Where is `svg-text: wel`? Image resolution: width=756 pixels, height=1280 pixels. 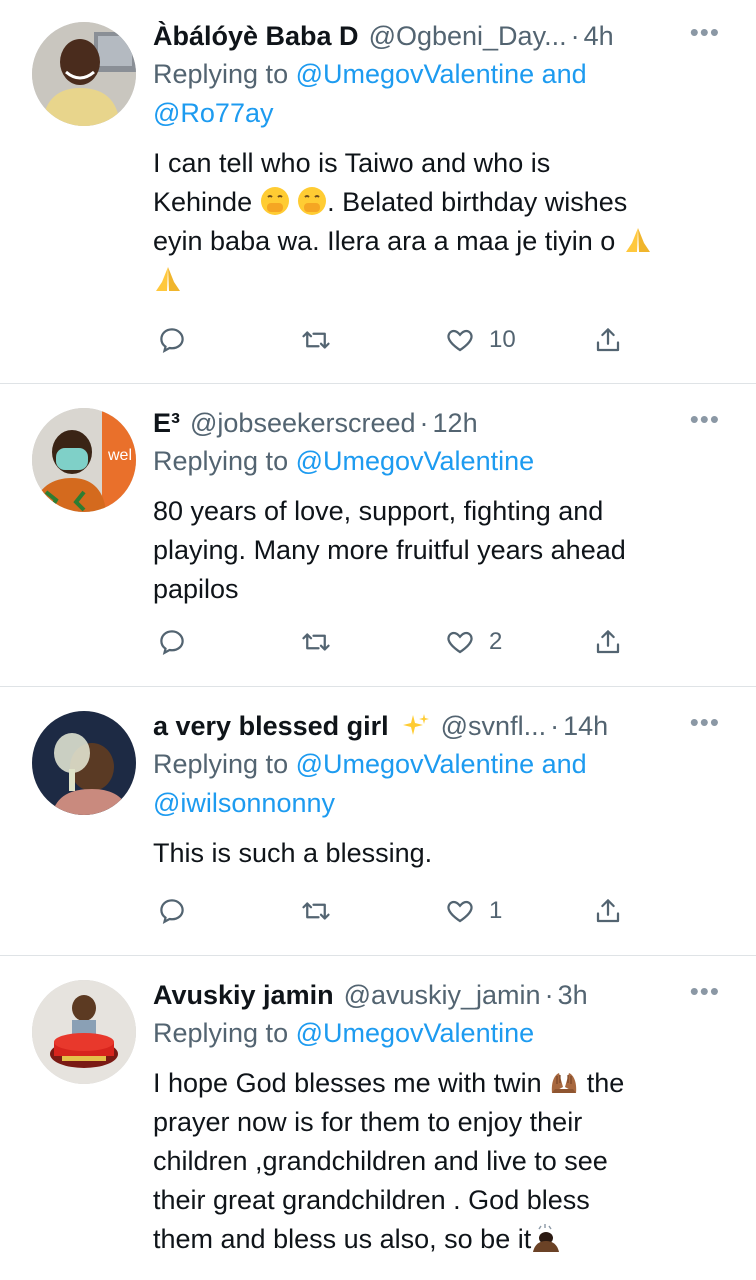
svg-text: wel is located at coordinates (119, 455).